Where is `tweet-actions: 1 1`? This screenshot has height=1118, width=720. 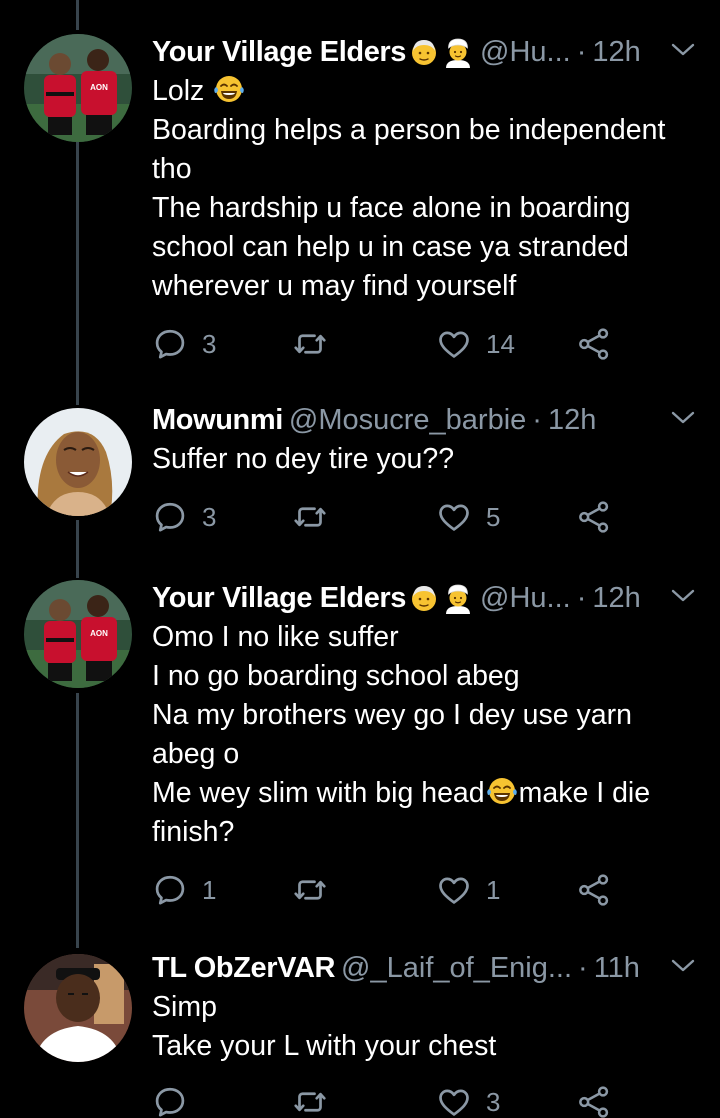 tweet-actions: 1 1 is located at coordinates (387, 890).